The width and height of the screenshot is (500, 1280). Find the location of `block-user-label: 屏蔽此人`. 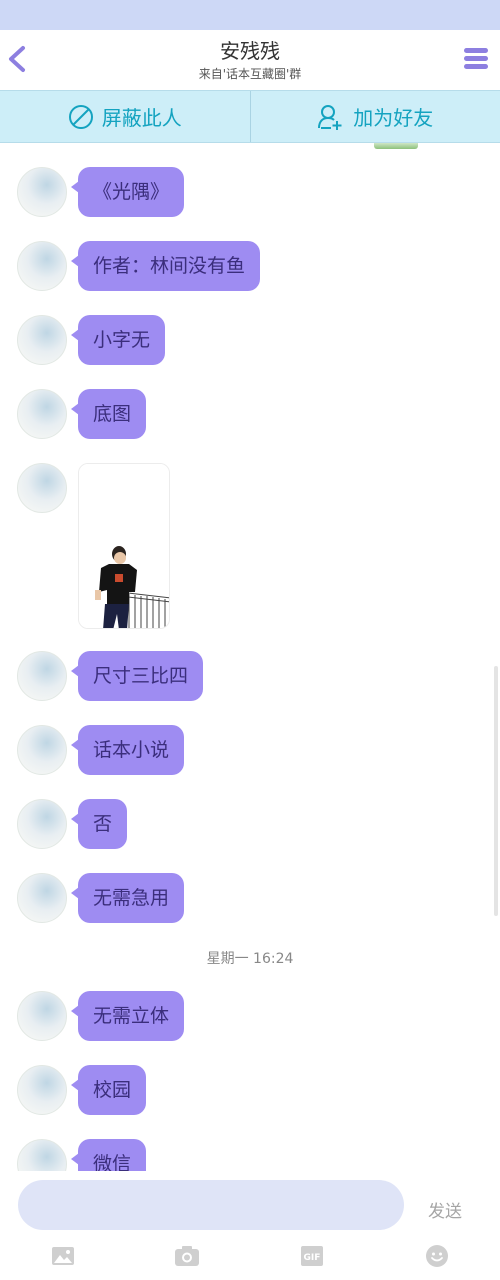

block-user-label: 屏蔽此人 is located at coordinates (141, 118).